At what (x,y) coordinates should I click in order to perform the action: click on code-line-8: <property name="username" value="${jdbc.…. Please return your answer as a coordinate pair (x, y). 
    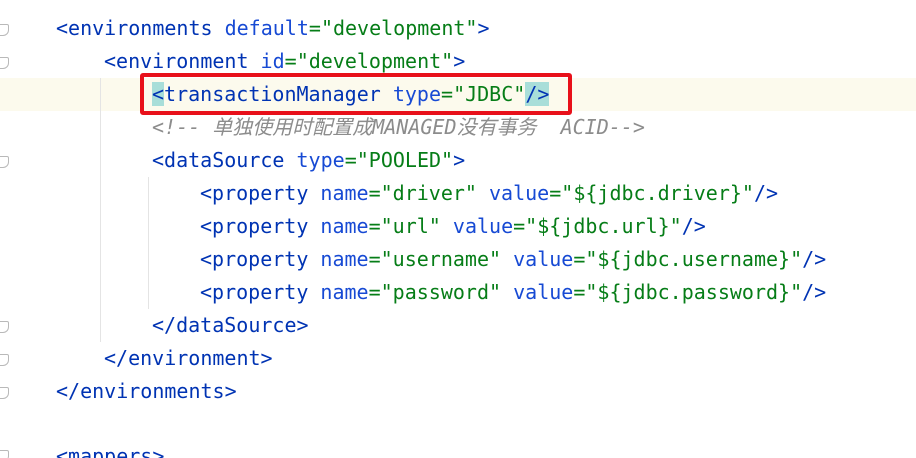
    Looking at the image, I should click on (513, 259).